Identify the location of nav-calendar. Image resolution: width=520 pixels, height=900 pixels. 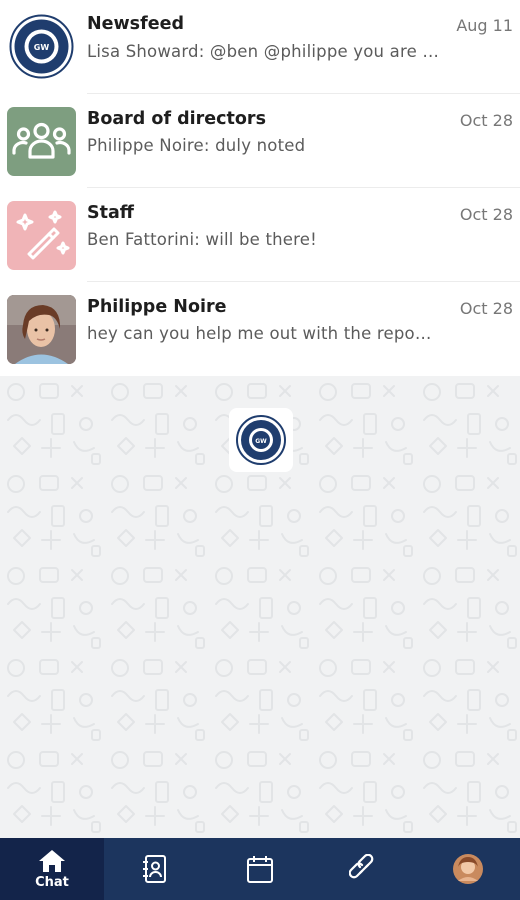
(260, 869).